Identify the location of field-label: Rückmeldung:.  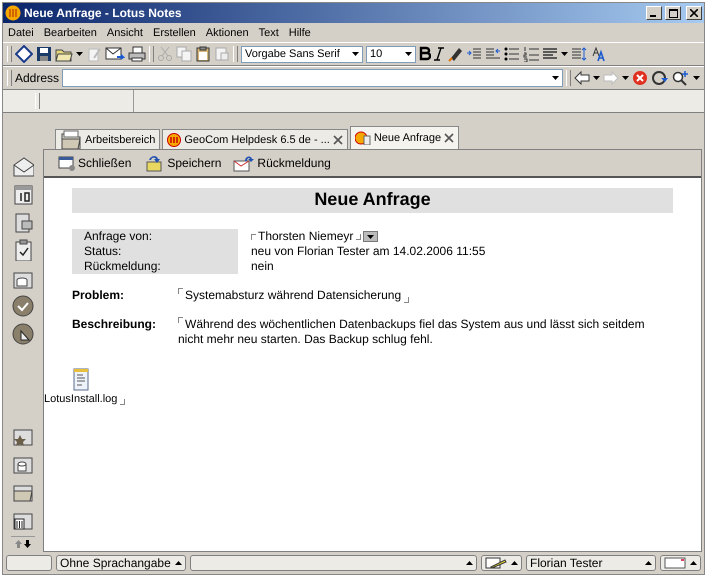
(155, 266).